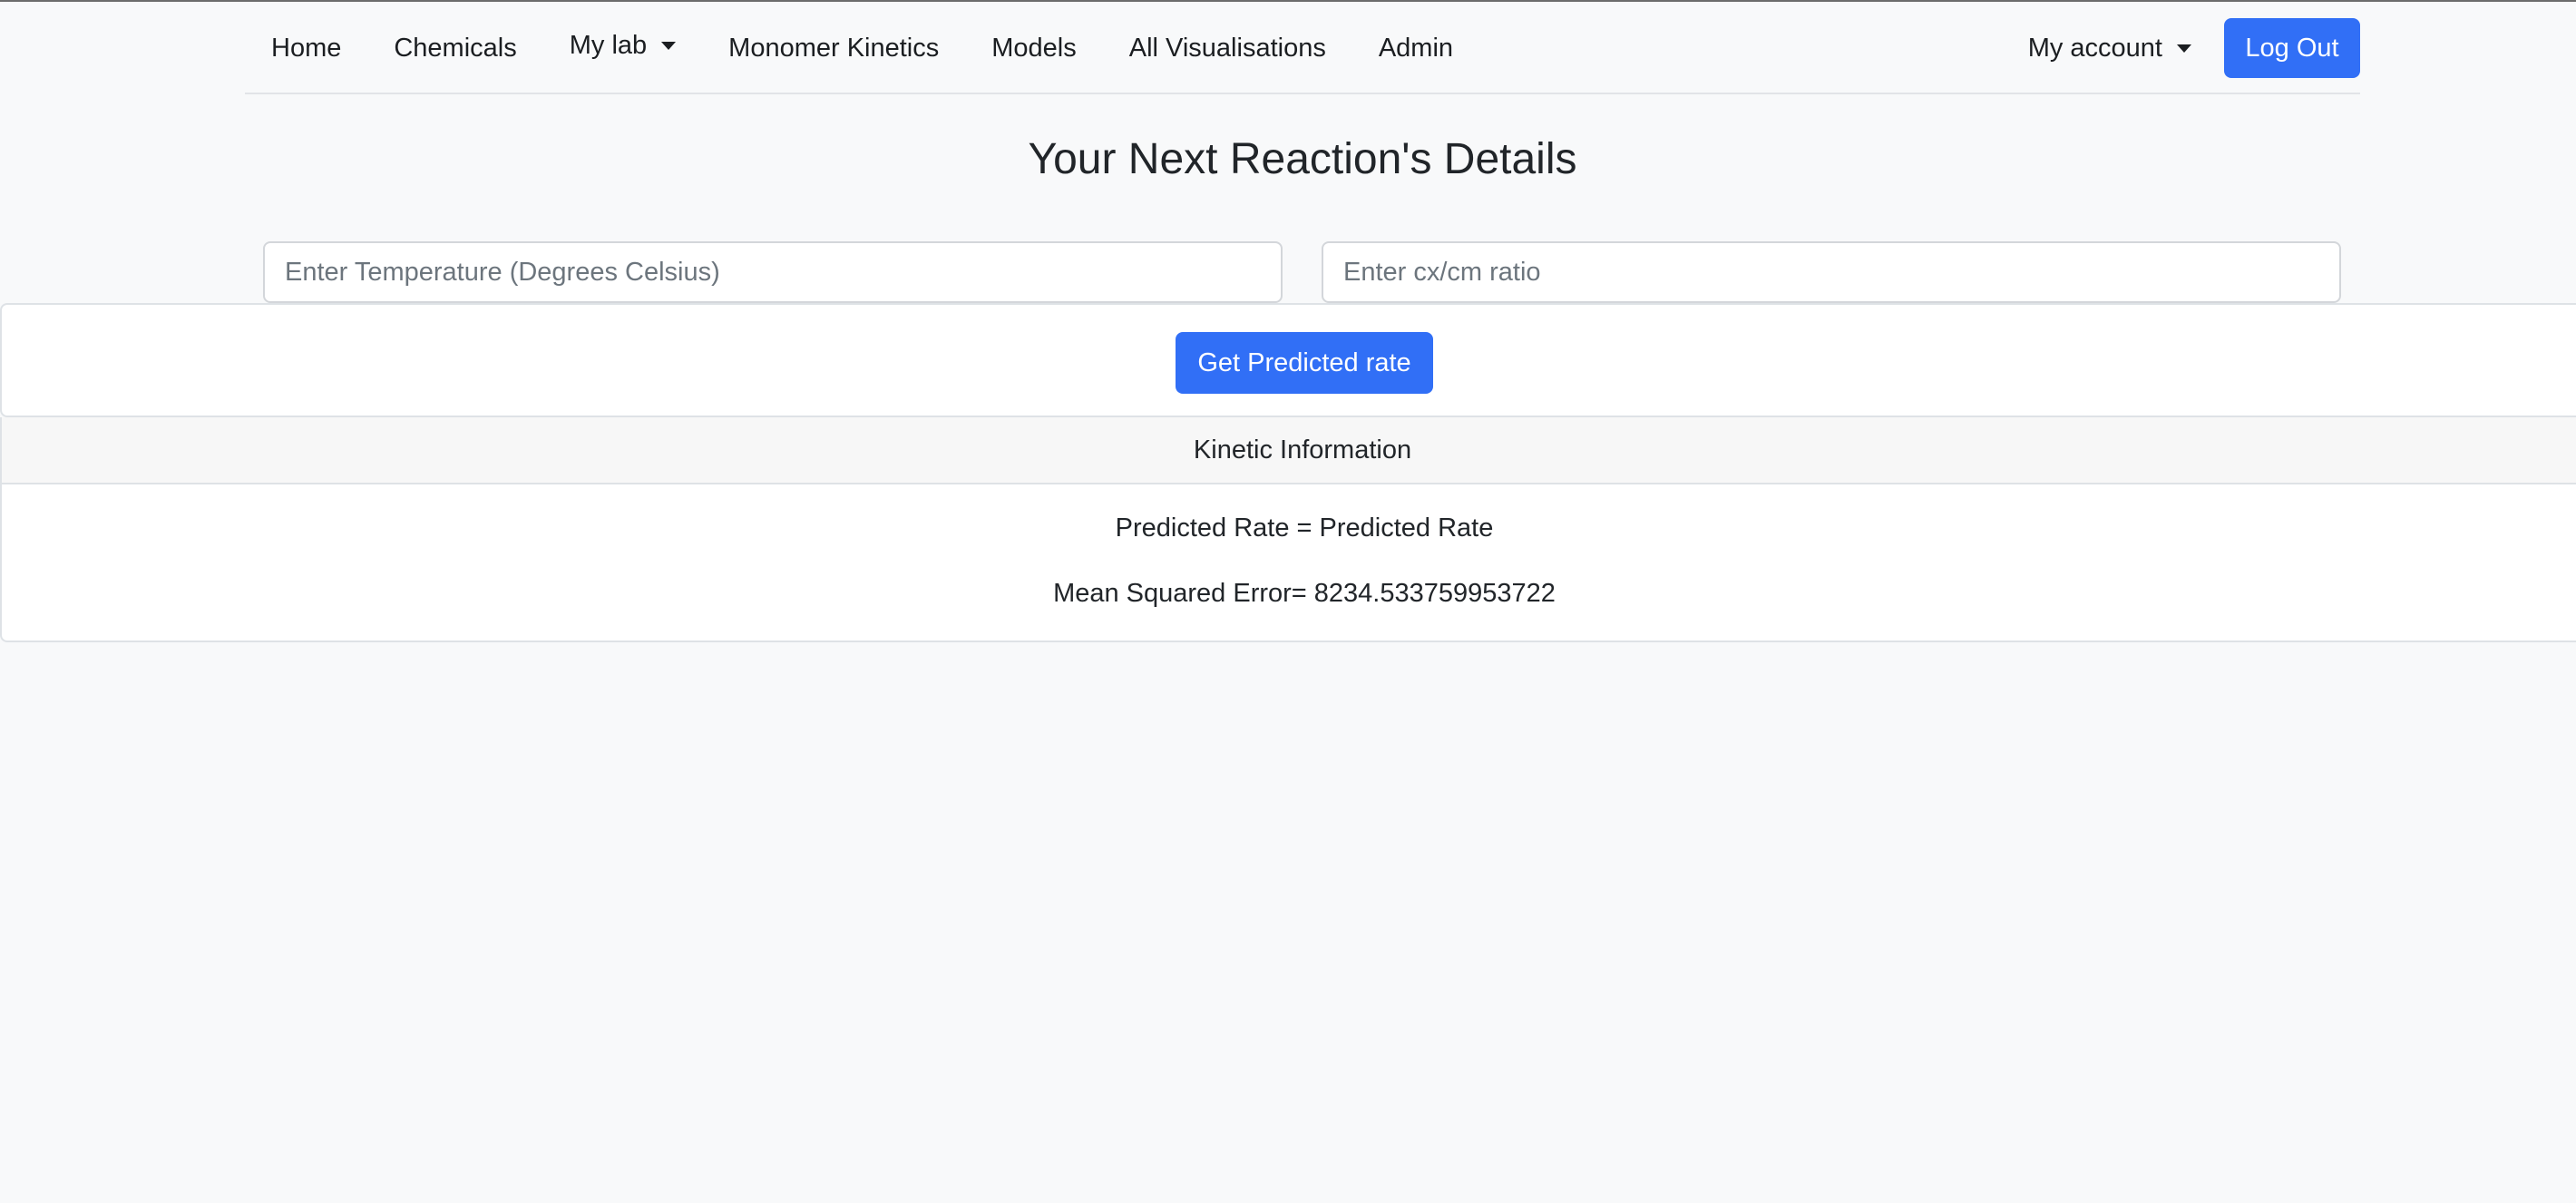 The height and width of the screenshot is (1203, 2576). What do you see at coordinates (1831, 272) in the screenshot?
I see `cx-cm-ratio-input` at bounding box center [1831, 272].